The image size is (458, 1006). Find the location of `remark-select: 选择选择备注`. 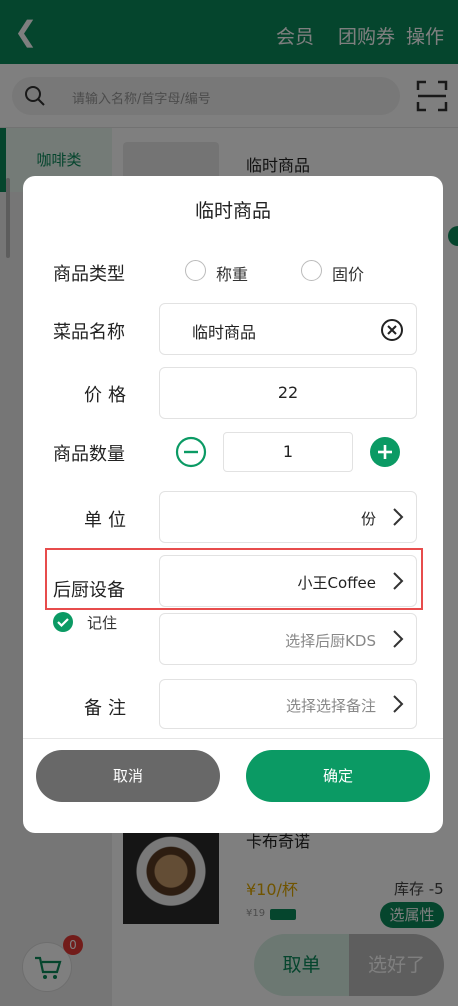

remark-select: 选择选择备注 is located at coordinates (288, 704).